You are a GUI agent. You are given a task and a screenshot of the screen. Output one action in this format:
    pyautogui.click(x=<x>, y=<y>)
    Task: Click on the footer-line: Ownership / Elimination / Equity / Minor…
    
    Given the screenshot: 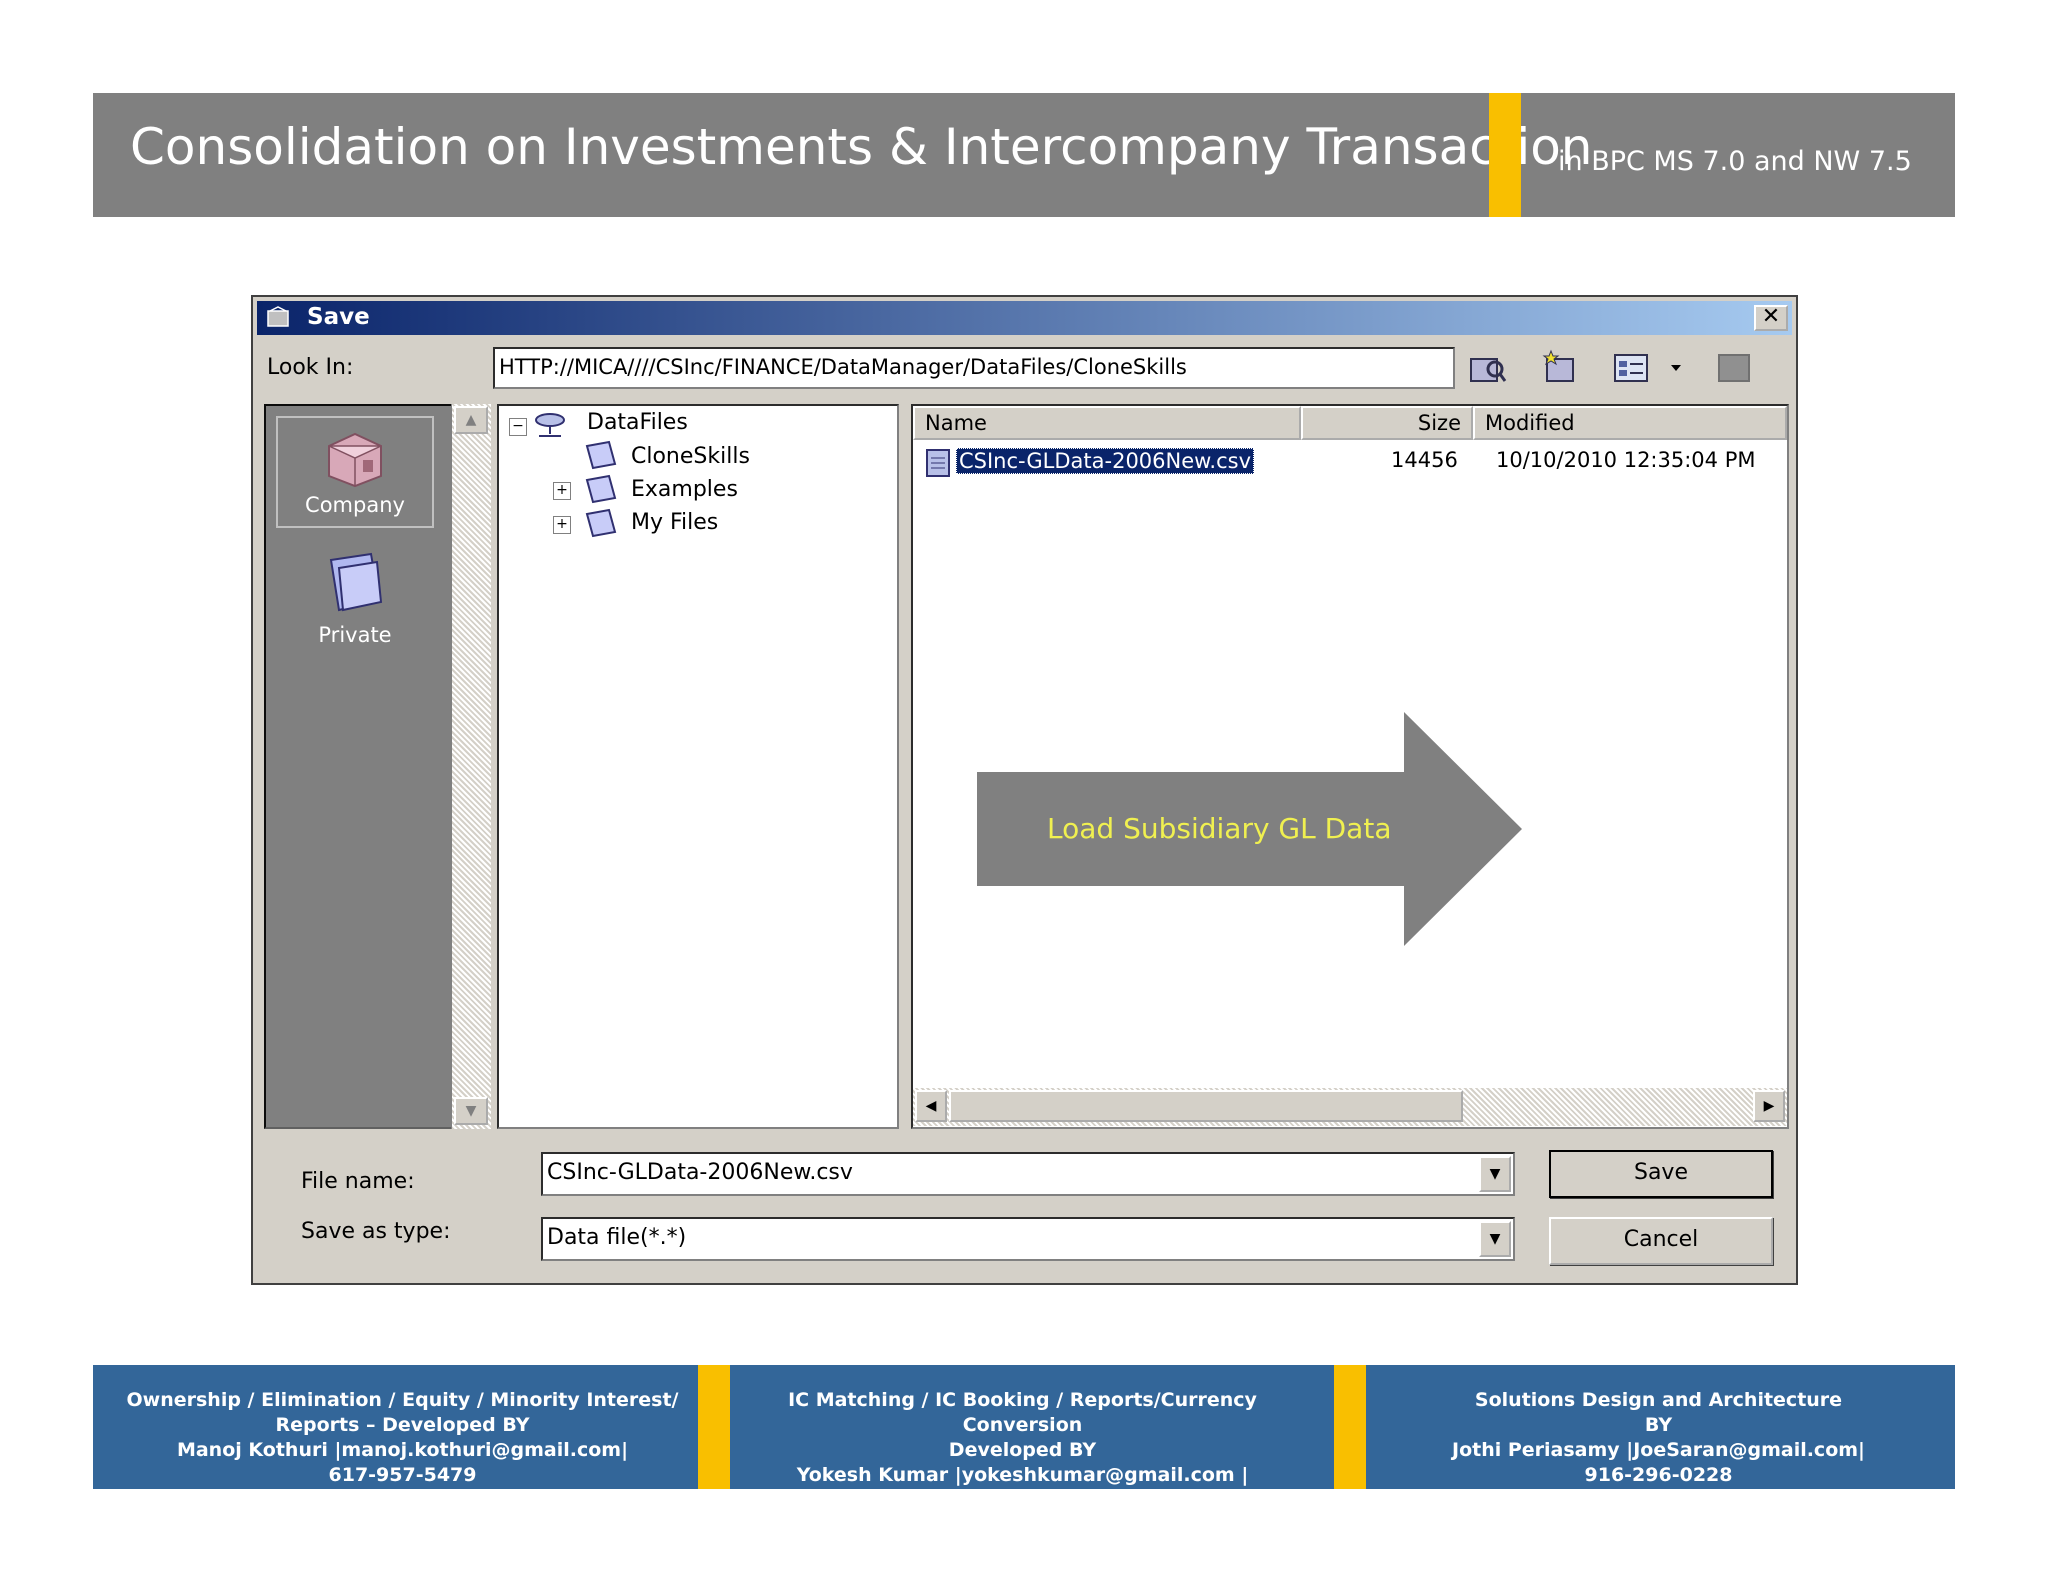 What is the action you would take?
    pyautogui.click(x=402, y=1400)
    